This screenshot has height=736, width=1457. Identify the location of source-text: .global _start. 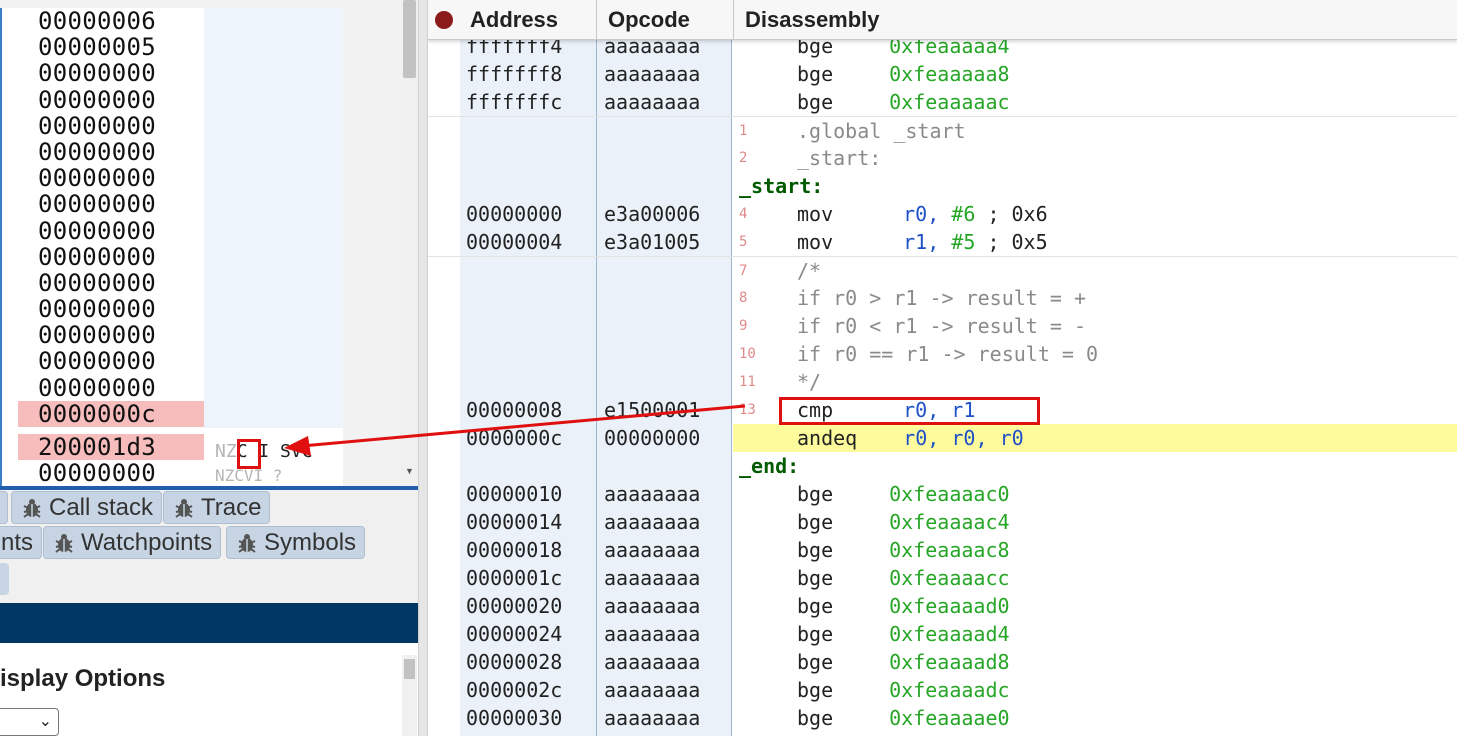
(881, 131).